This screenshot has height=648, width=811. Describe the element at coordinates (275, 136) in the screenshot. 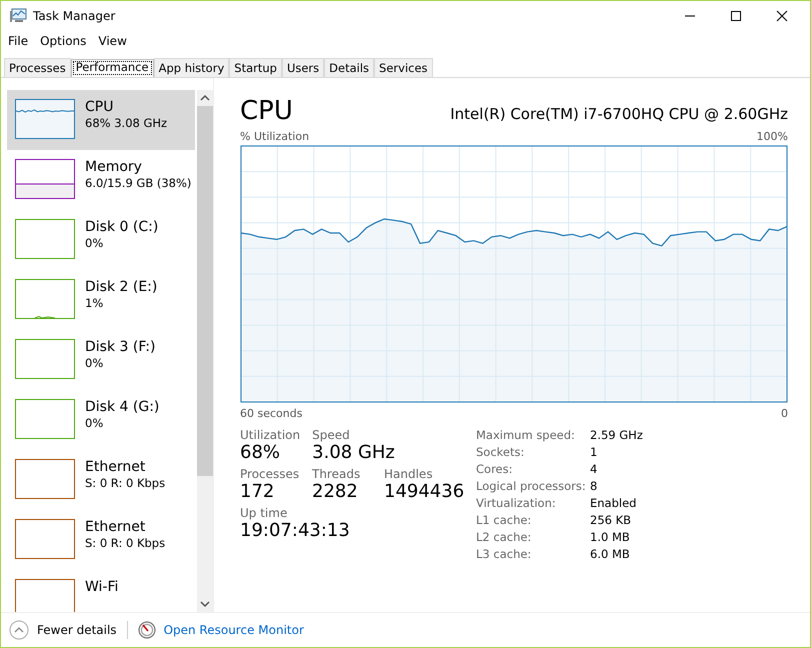

I see `axis-label: % Utilization` at that location.